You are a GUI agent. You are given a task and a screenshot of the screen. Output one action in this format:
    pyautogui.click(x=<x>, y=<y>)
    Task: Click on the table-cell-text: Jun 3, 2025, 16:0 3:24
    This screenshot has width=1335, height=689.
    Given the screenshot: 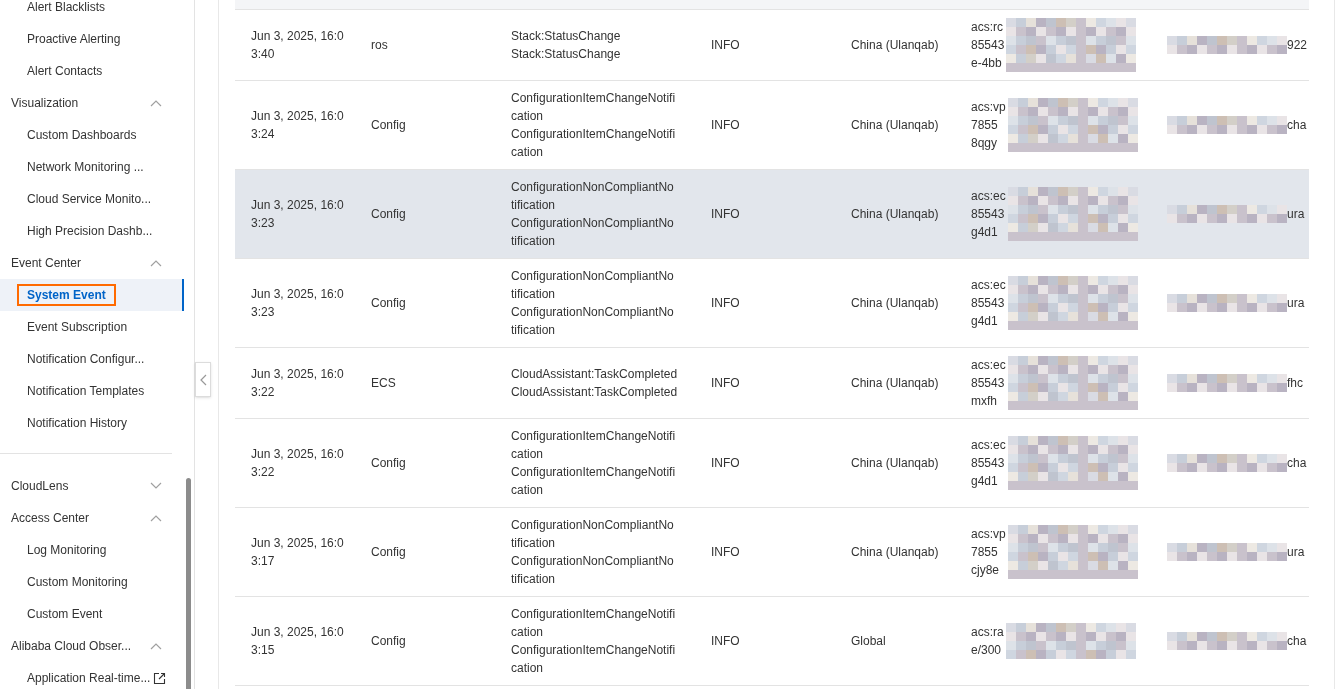 What is the action you would take?
    pyautogui.click(x=297, y=125)
    